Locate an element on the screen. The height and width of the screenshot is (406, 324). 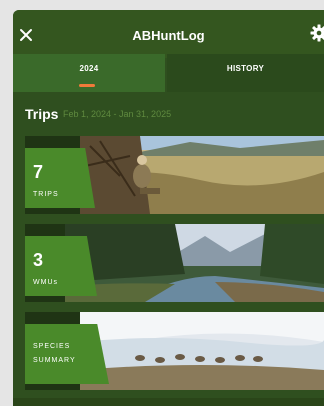
trips-count: 7 is located at coordinates (38, 172).